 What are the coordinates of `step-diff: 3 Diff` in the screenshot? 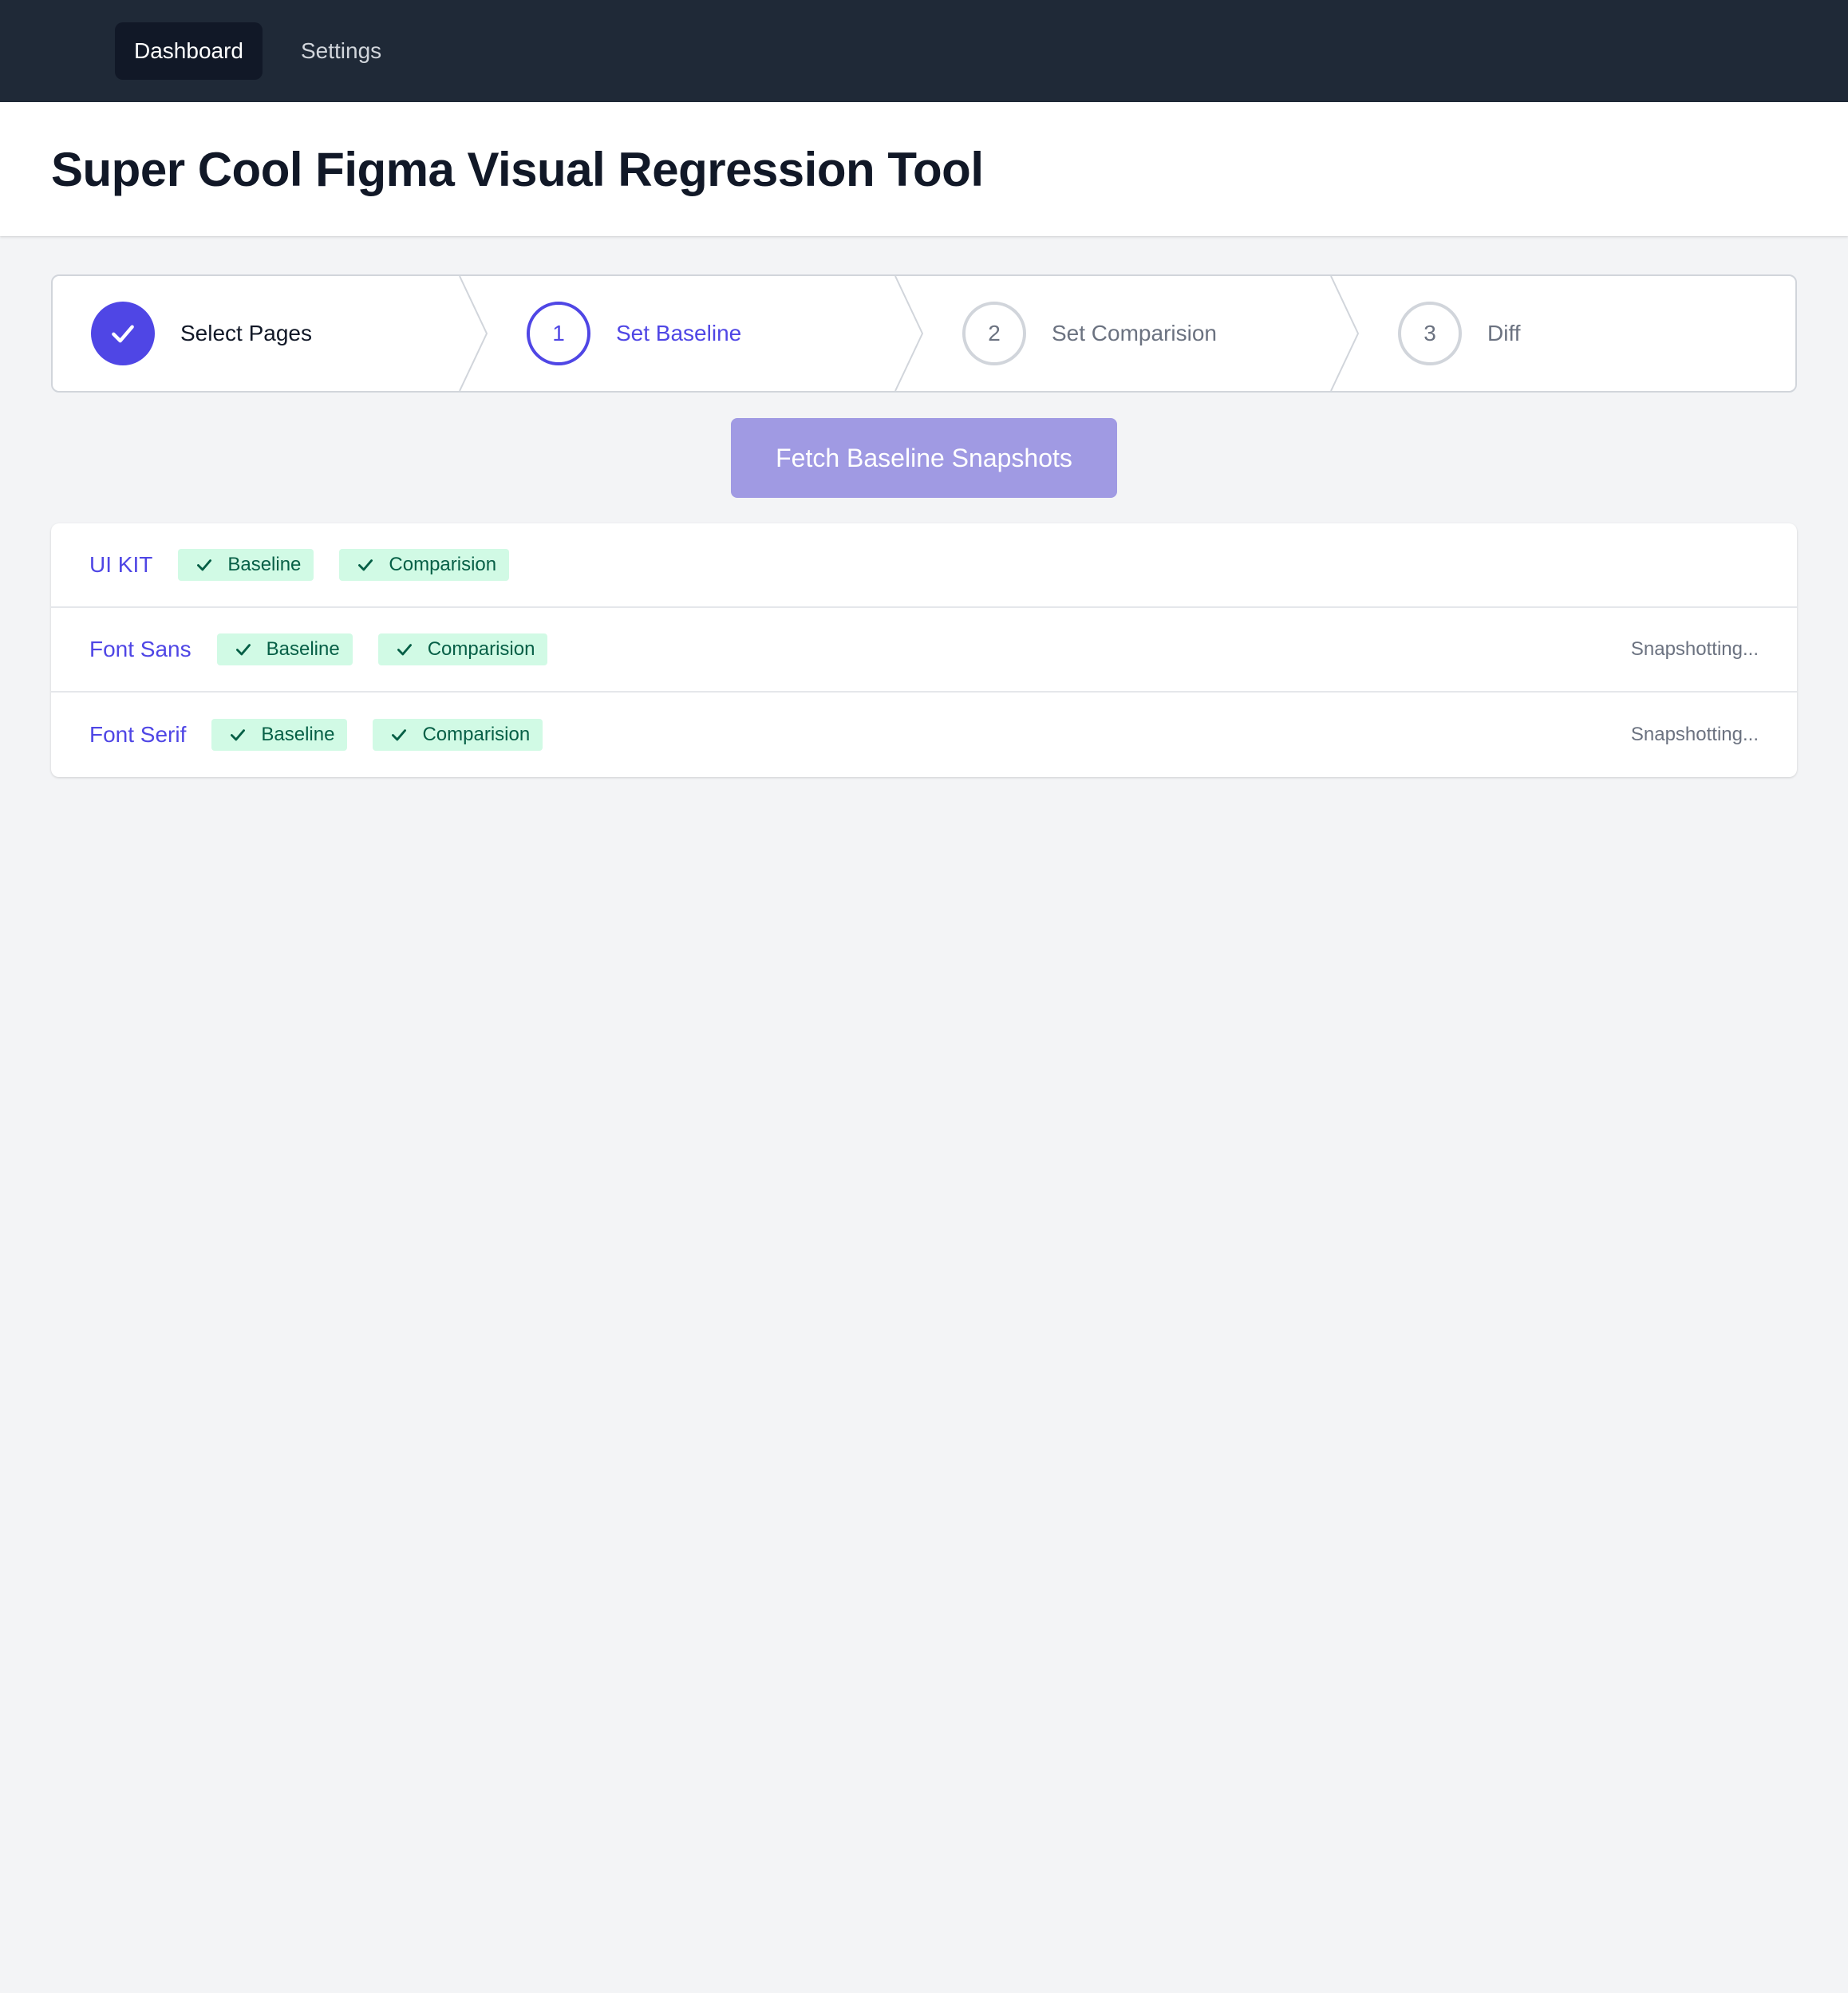 It's located at (1577, 333).